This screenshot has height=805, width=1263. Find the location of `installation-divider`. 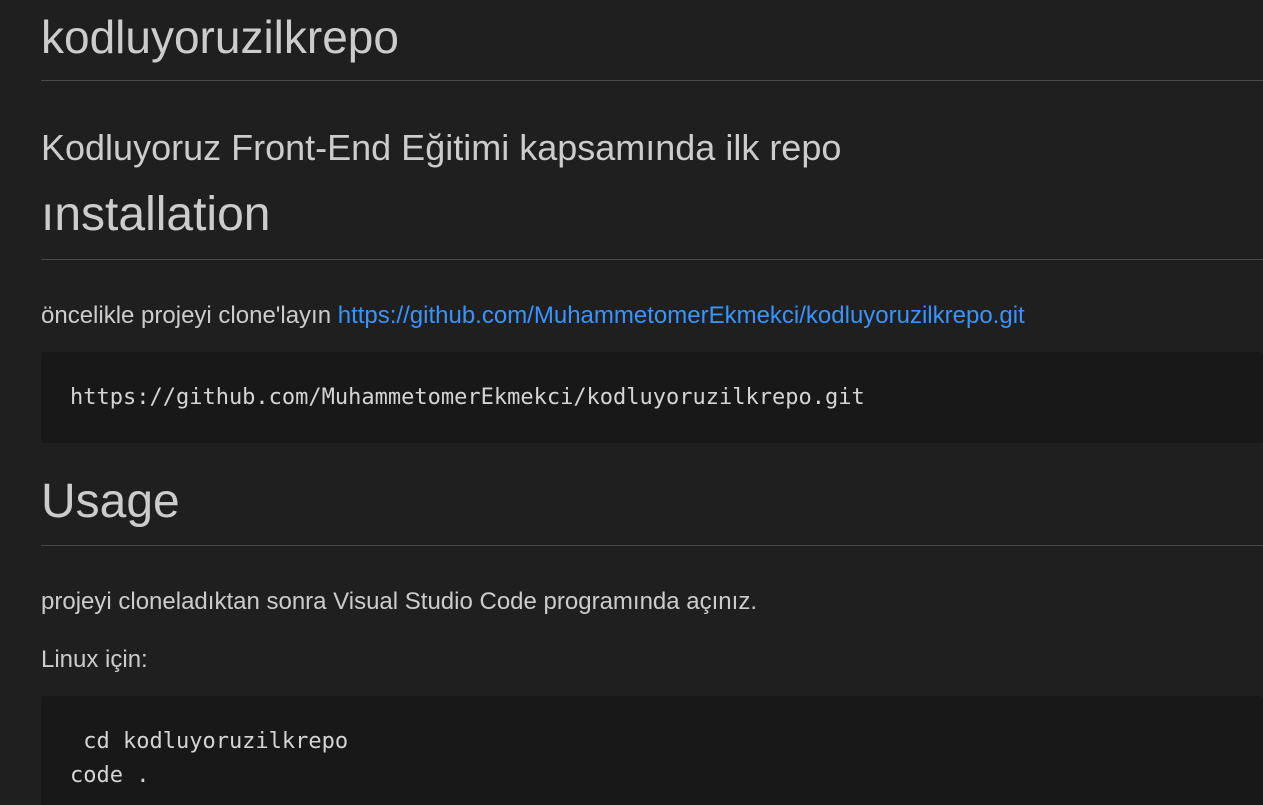

installation-divider is located at coordinates (652, 259).